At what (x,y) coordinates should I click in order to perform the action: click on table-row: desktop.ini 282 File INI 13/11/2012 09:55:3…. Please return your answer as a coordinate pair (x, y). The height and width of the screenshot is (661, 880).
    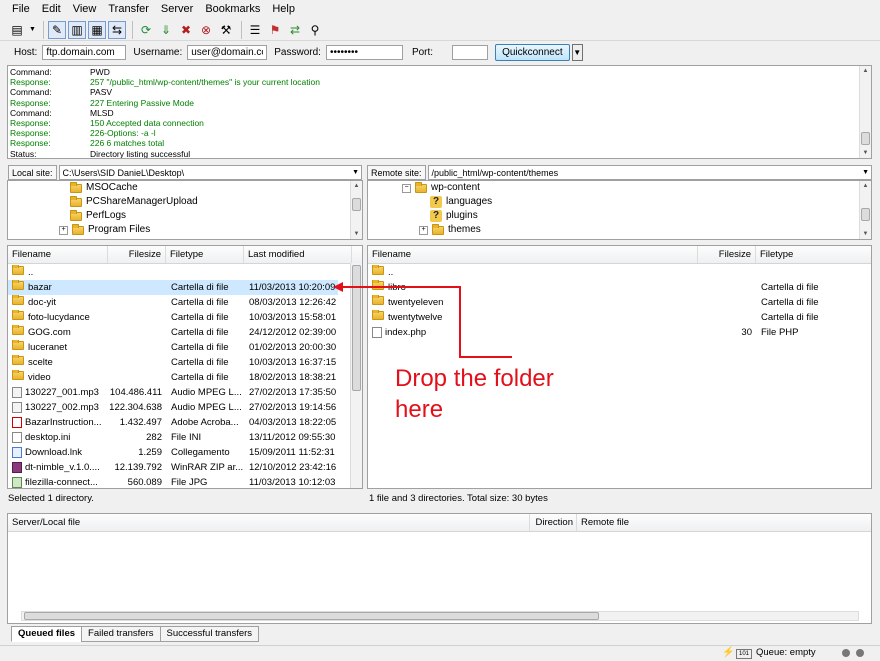
    Looking at the image, I should click on (173, 437).